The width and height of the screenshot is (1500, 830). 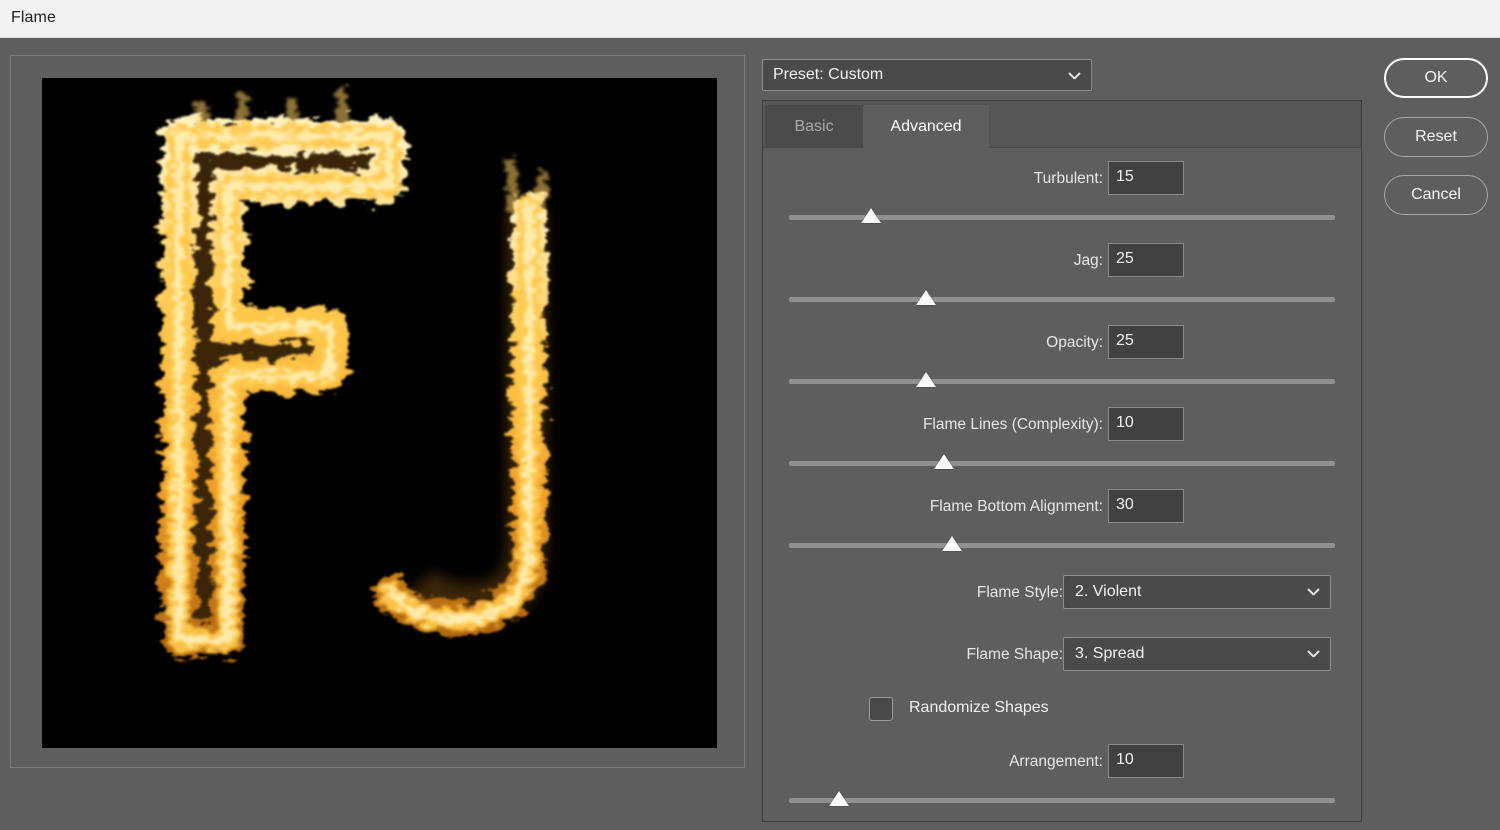 I want to click on turbulent-label: Turbulent:, so click(x=1068, y=178).